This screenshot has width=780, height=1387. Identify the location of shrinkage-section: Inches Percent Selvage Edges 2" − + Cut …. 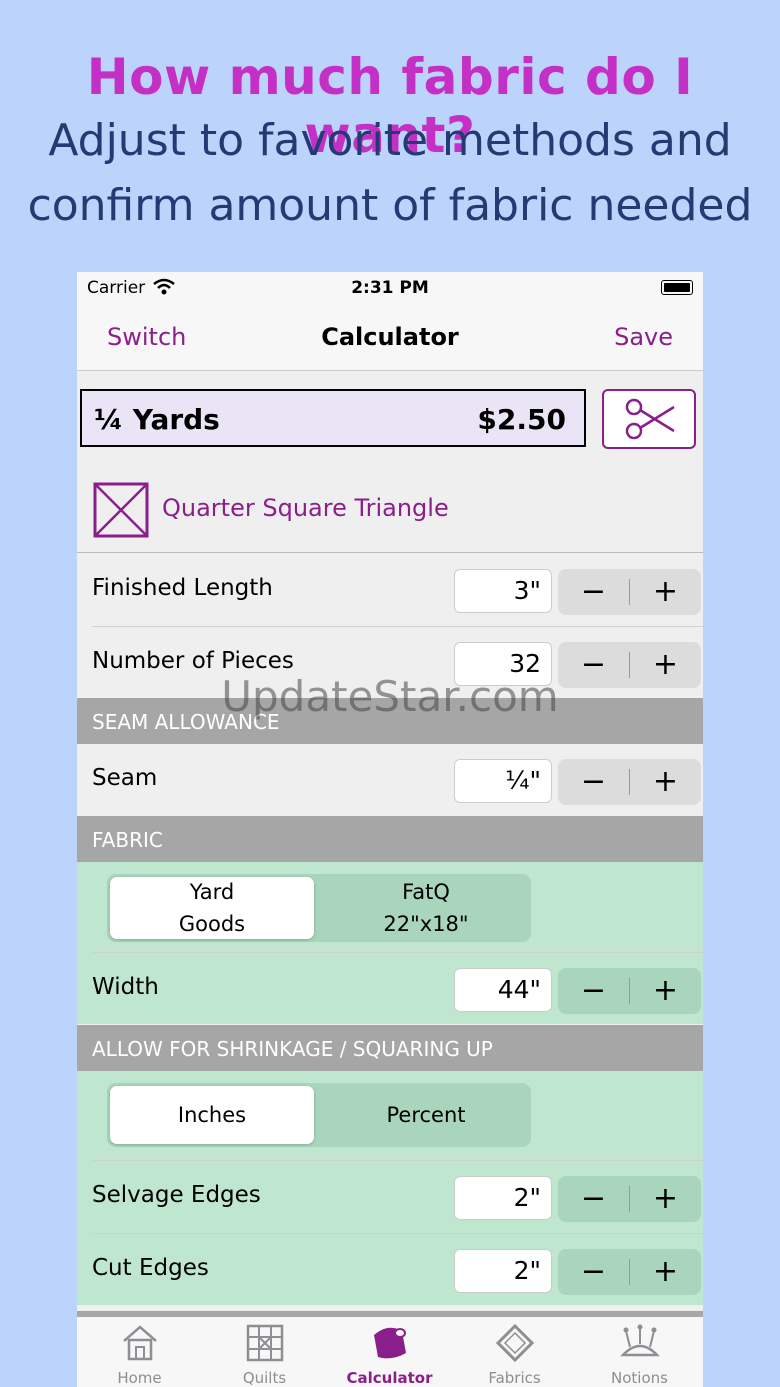
(390, 1188).